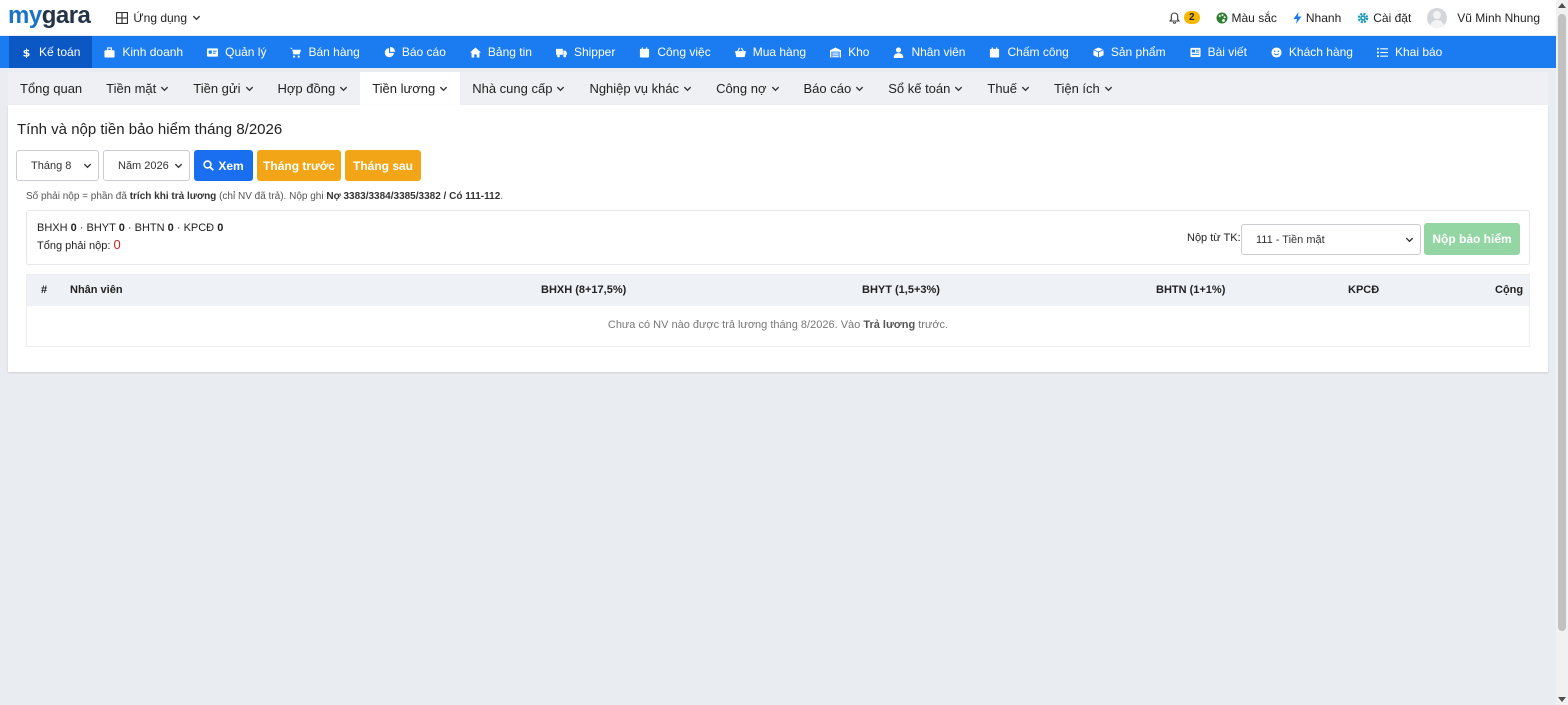  Describe the element at coordinates (415, 52) in the screenshot. I see `nav-bao-cao: Báo cáo` at that location.